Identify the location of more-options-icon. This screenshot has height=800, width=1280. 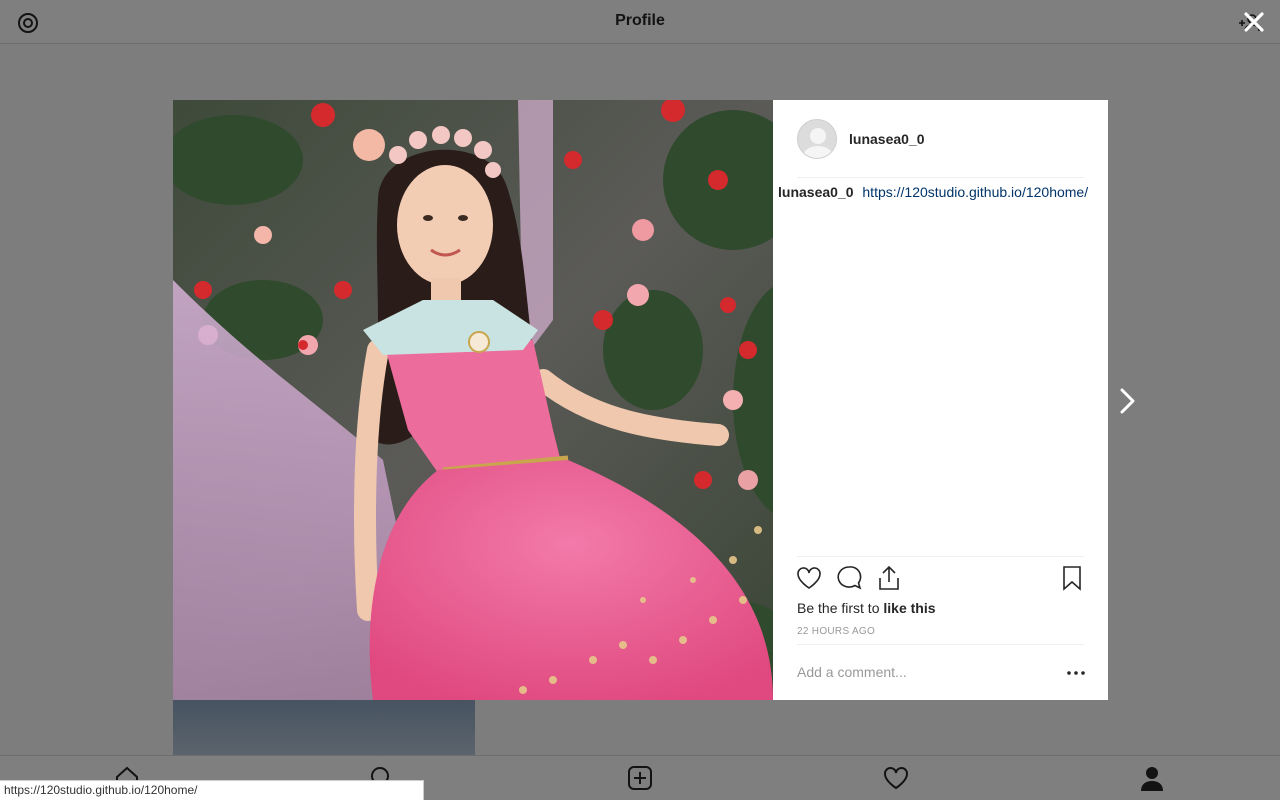
(1076, 673).